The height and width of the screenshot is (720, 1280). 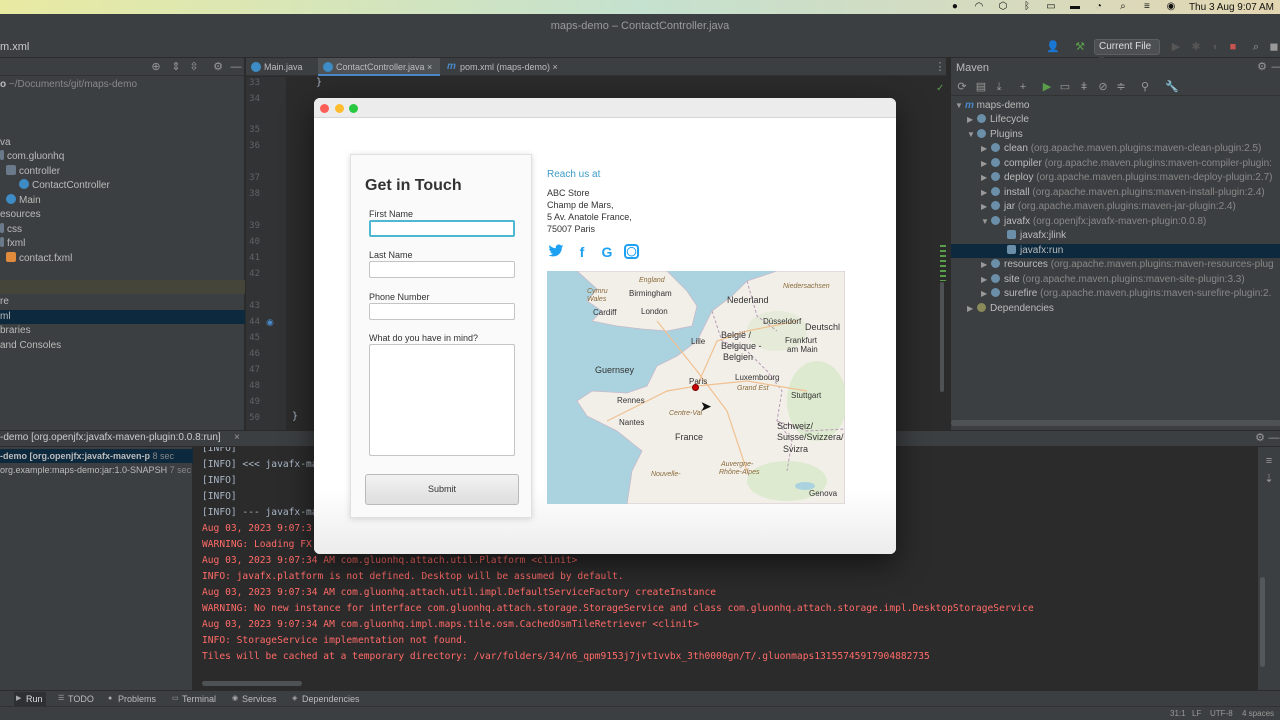 I want to click on tab-run: ▶ Run, so click(x=30, y=699).